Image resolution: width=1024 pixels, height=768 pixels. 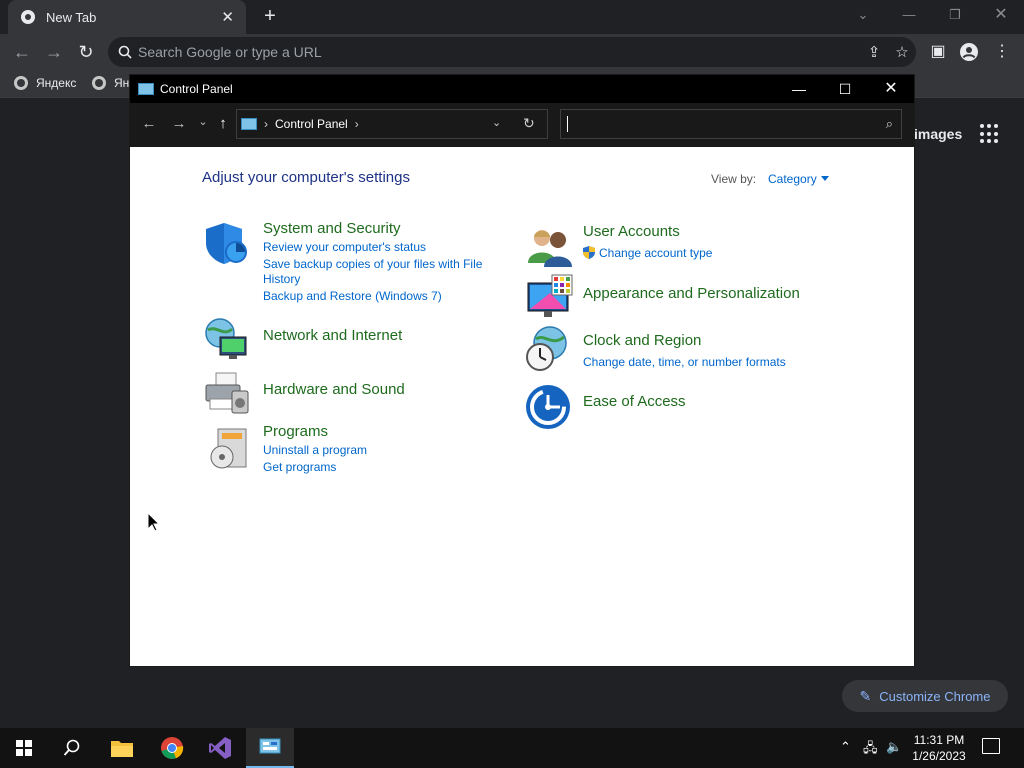 I want to click on chevron-up-icon: ⌃, so click(x=845, y=747).